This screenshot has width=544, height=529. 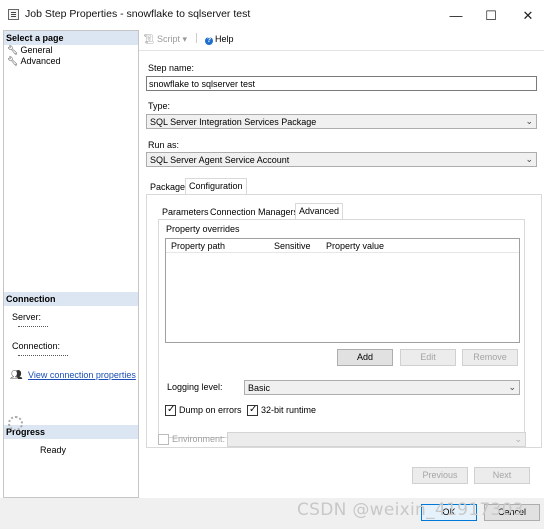 I want to click on type-label: Type:, so click(x=159, y=106).